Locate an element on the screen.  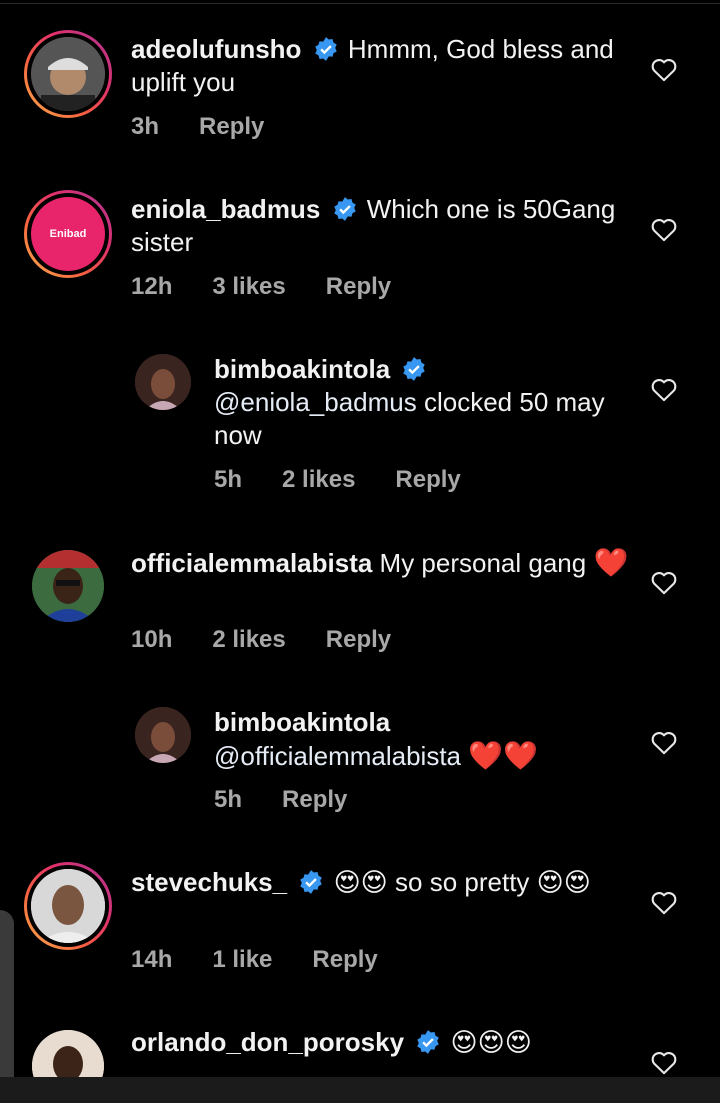
person-in-cap-avatar is located at coordinates (68, 74).